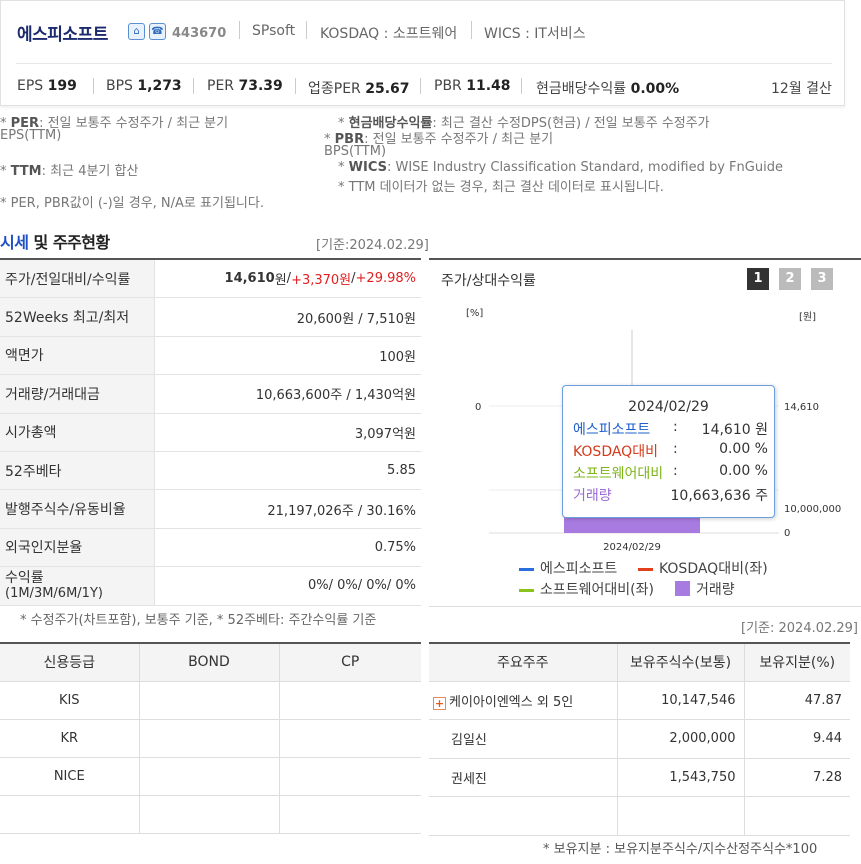  Describe the element at coordinates (210, 471) in the screenshot. I see `table-row: 52주베타 5.85` at that location.